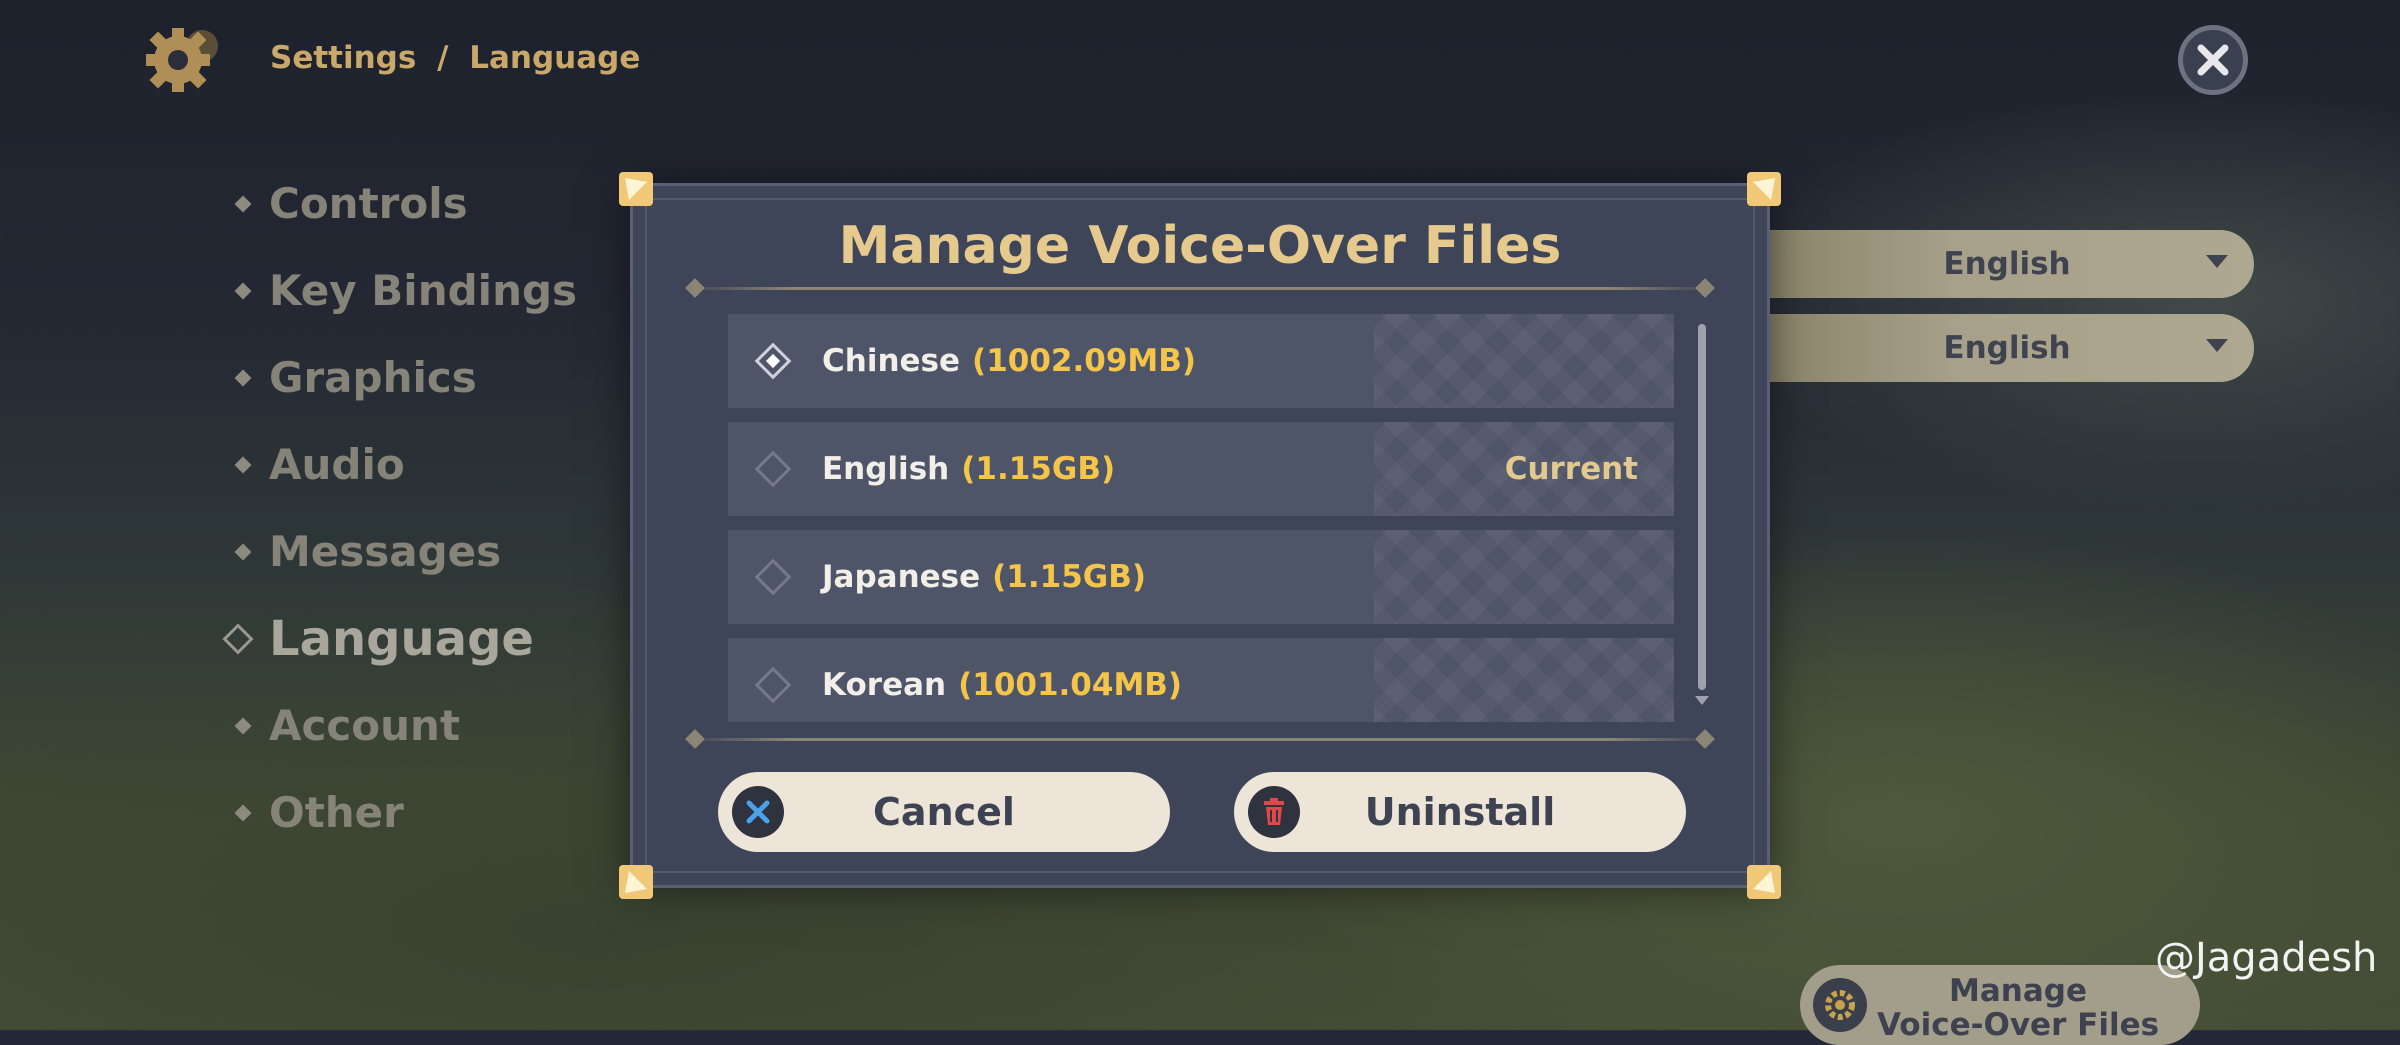 Image resolution: width=2400 pixels, height=1045 pixels. Describe the element at coordinates (1702, 700) in the screenshot. I see `scroll-down-icon` at that location.